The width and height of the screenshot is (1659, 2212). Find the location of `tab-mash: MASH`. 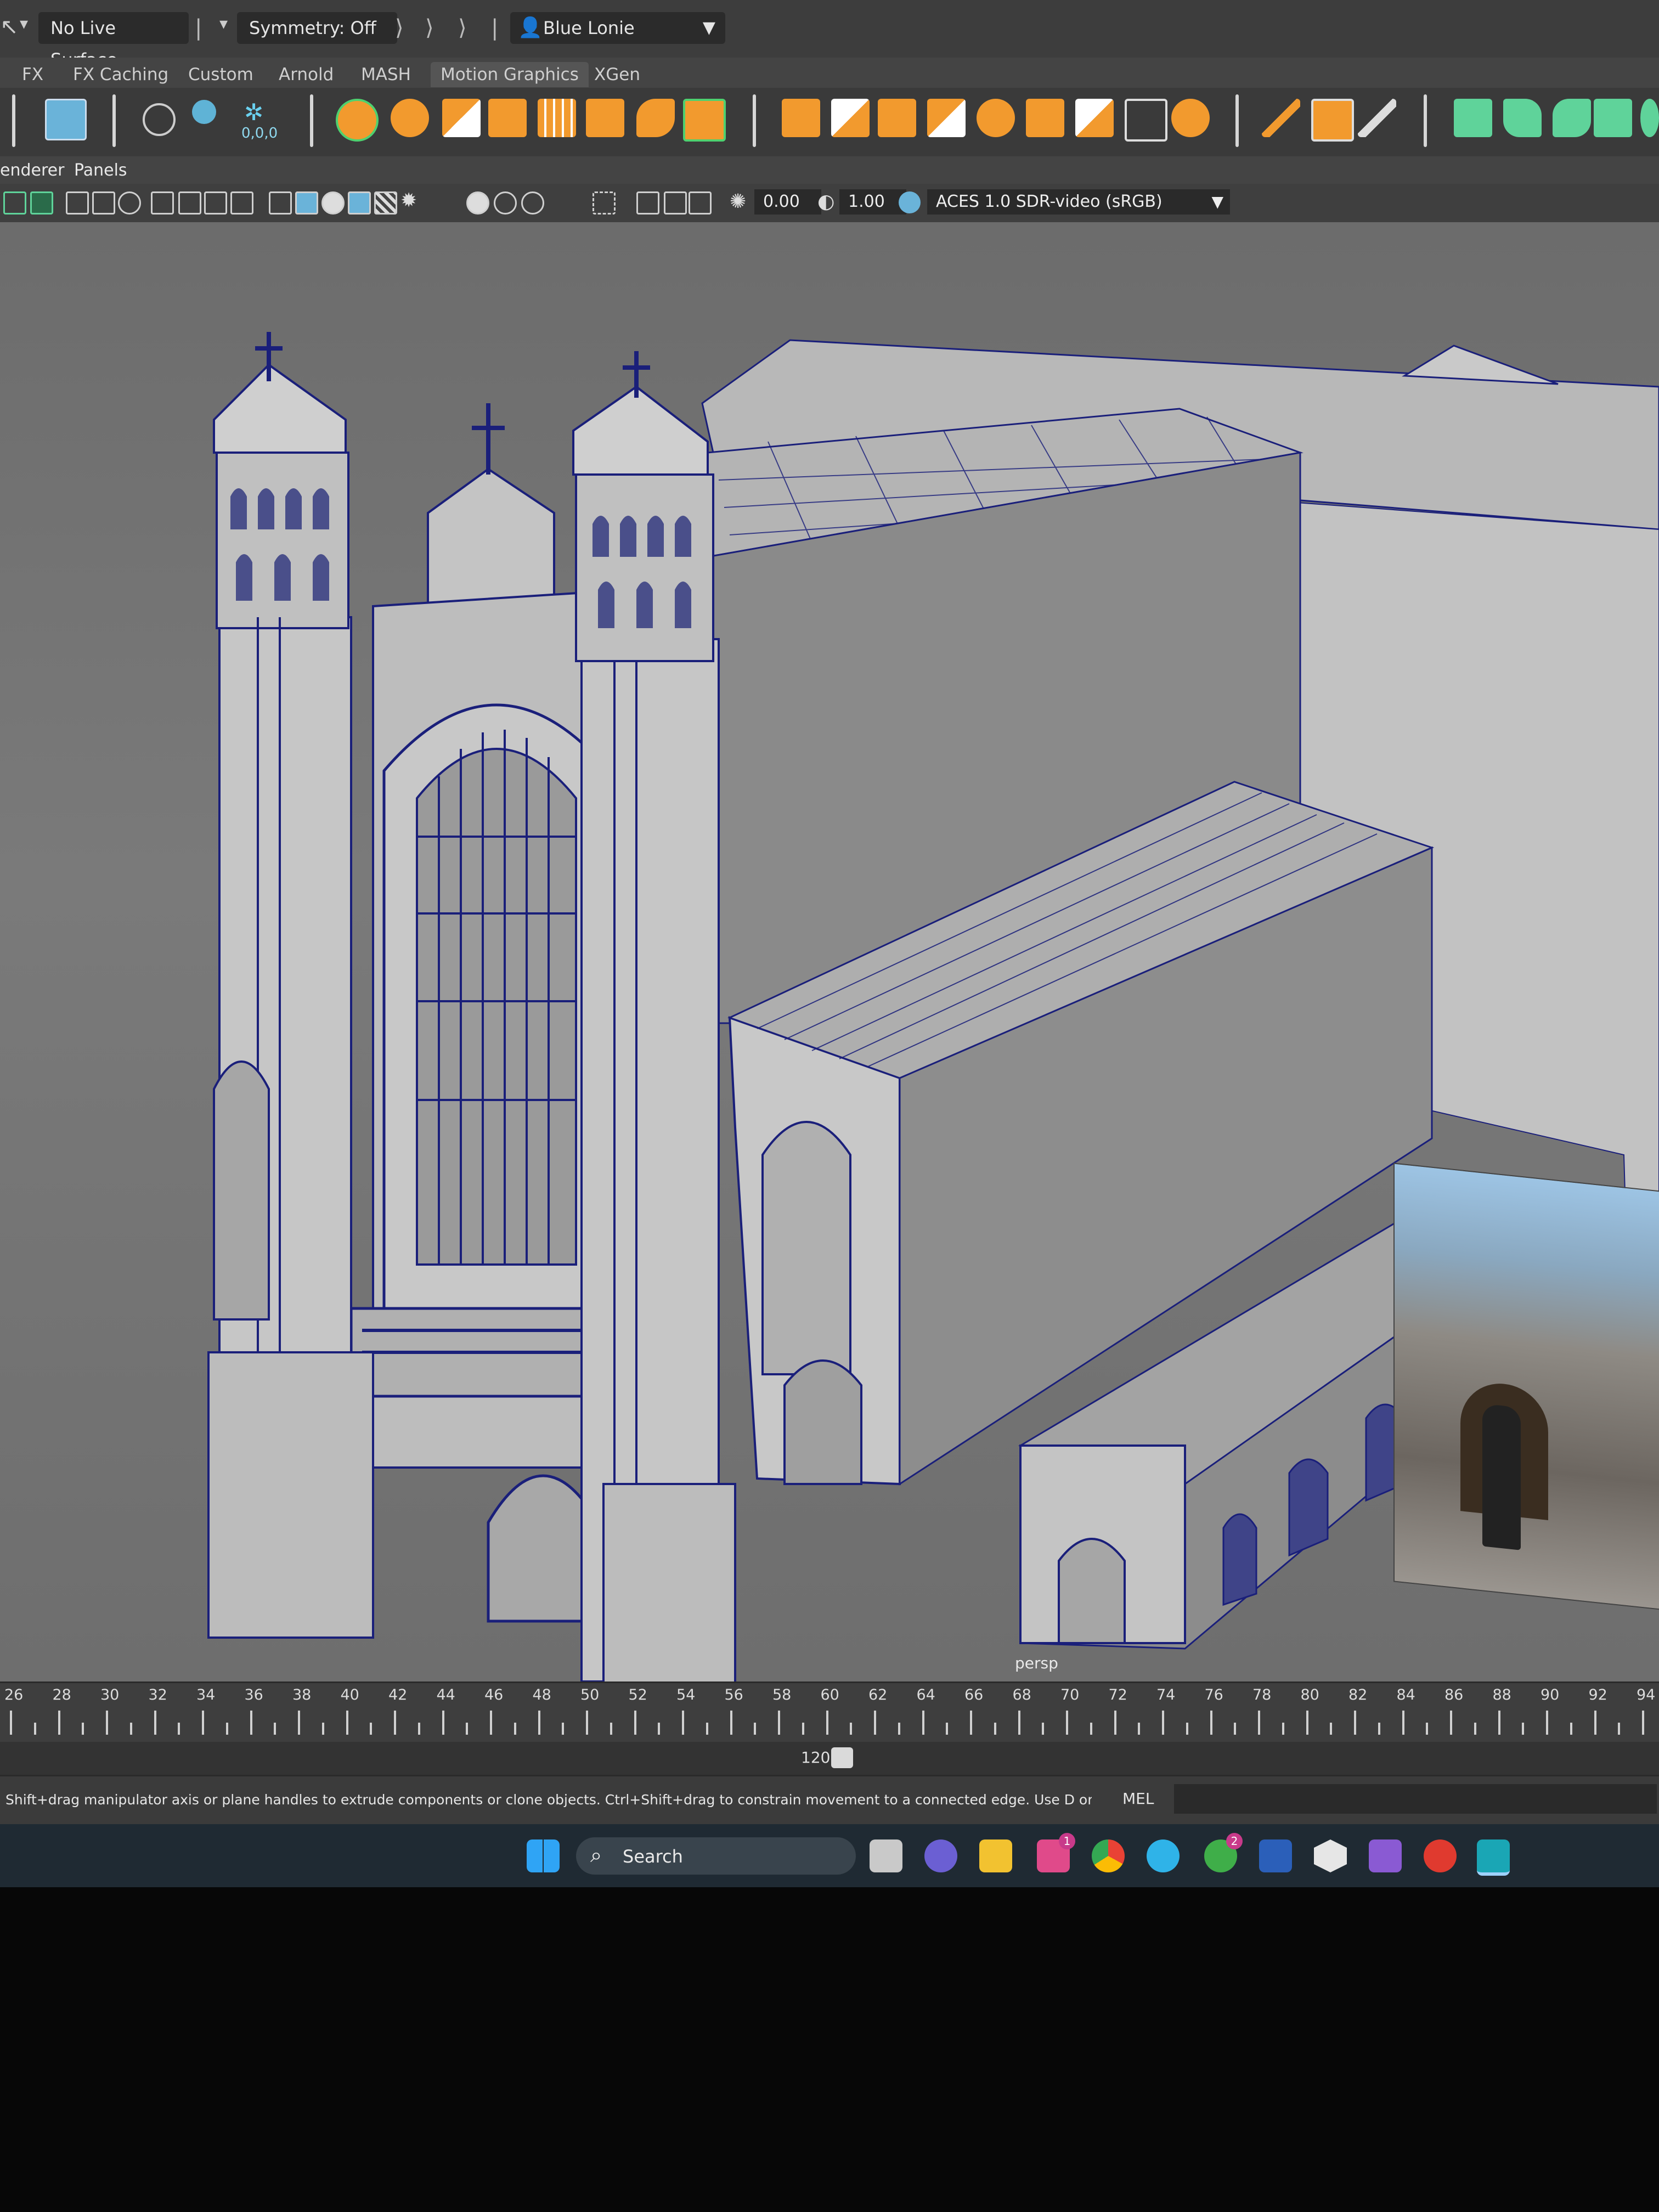

tab-mash: MASH is located at coordinates (386, 74).